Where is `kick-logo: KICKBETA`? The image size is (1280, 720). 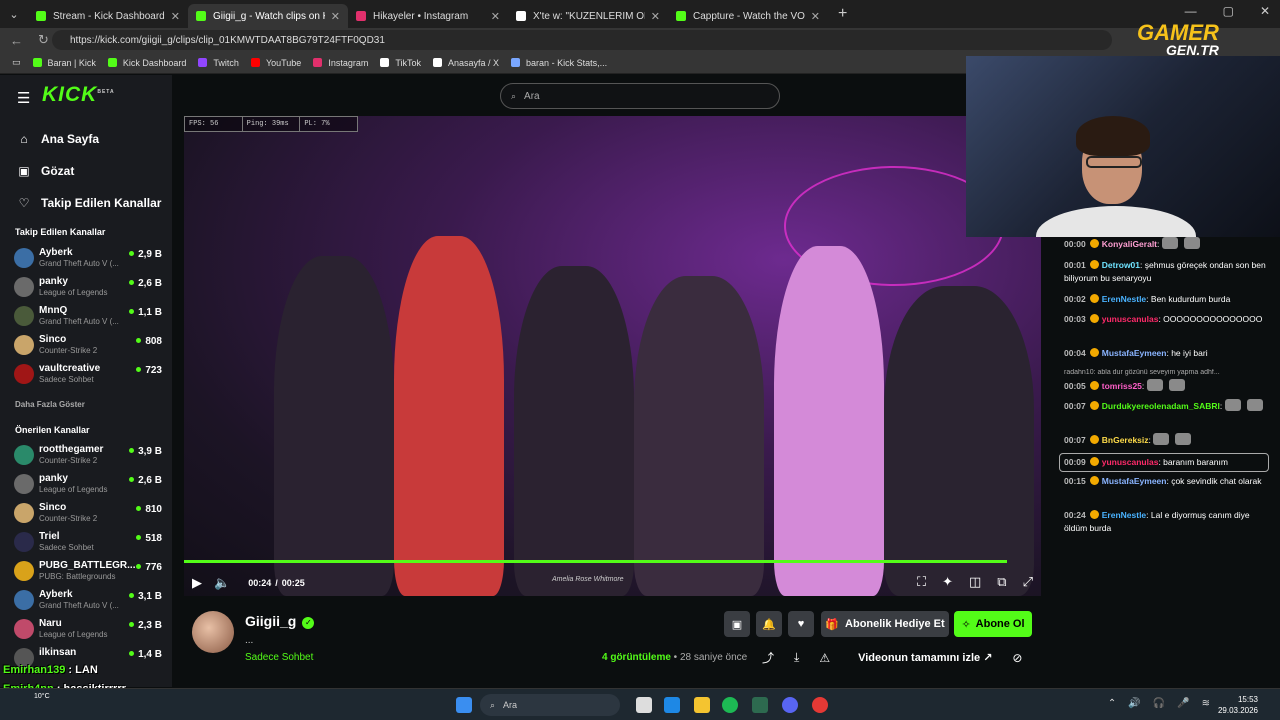 kick-logo: KICKBETA is located at coordinates (78, 95).